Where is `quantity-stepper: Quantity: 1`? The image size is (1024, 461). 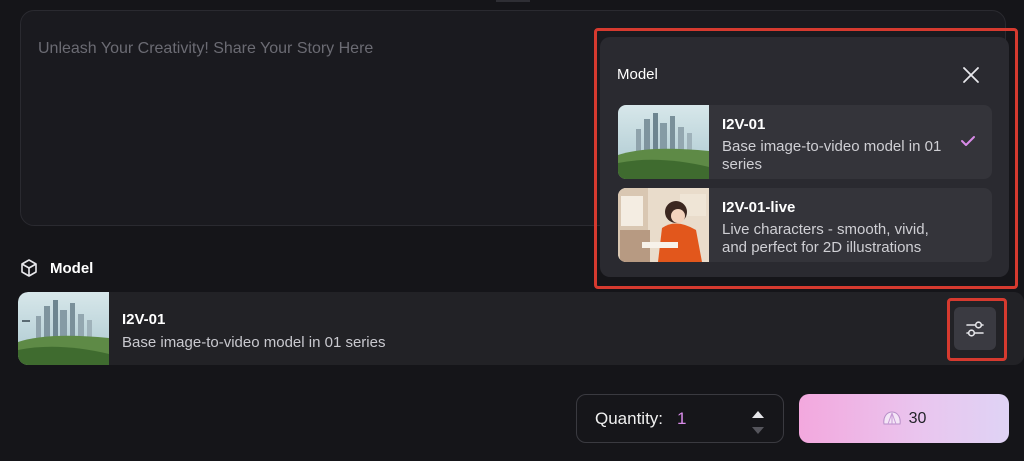
quantity-stepper: Quantity: 1 is located at coordinates (680, 418).